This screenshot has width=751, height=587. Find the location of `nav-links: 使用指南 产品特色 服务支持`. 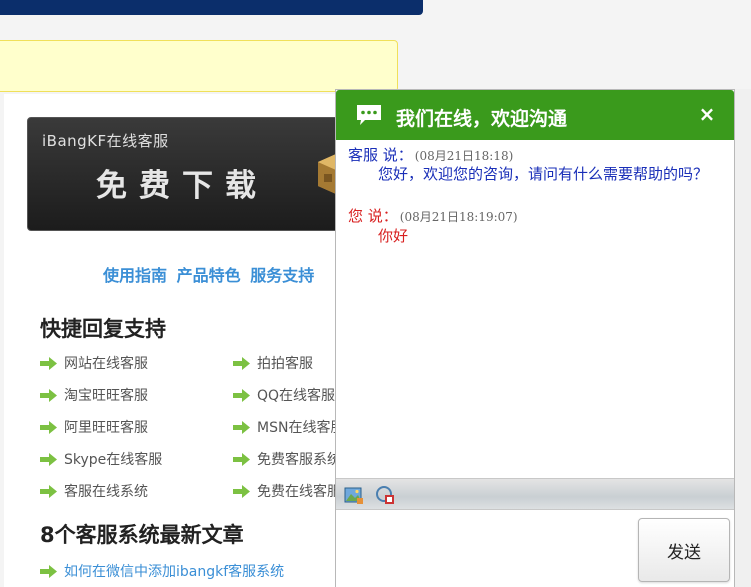

nav-links: 使用指南 产品特色 服务支持 is located at coordinates (210, 274).